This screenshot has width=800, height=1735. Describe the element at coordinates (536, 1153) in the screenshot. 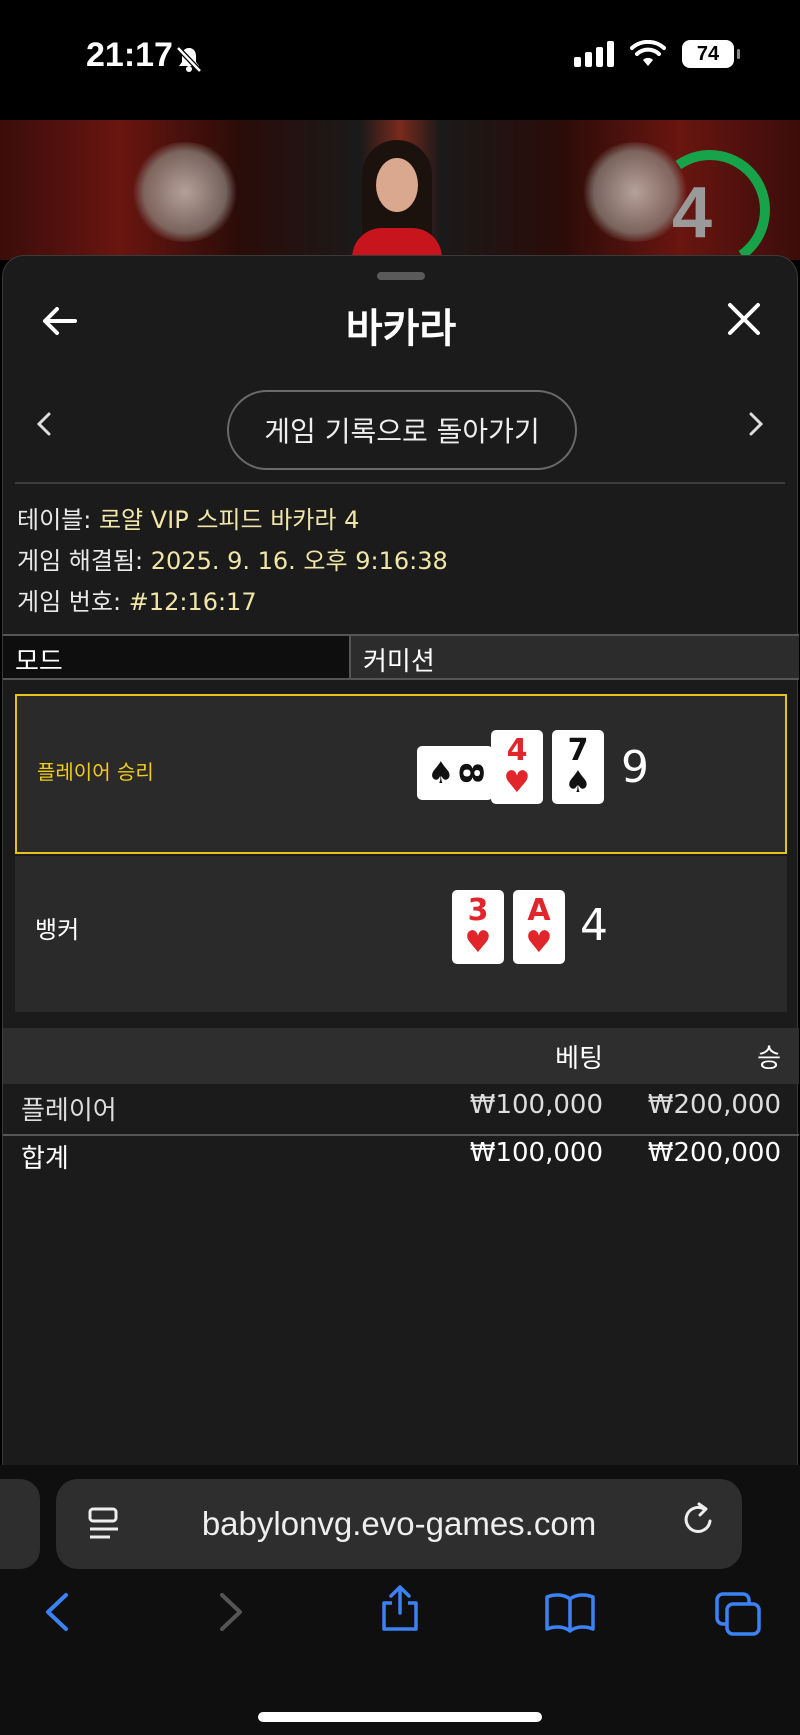

I see `total-bet: ₩100,000` at that location.